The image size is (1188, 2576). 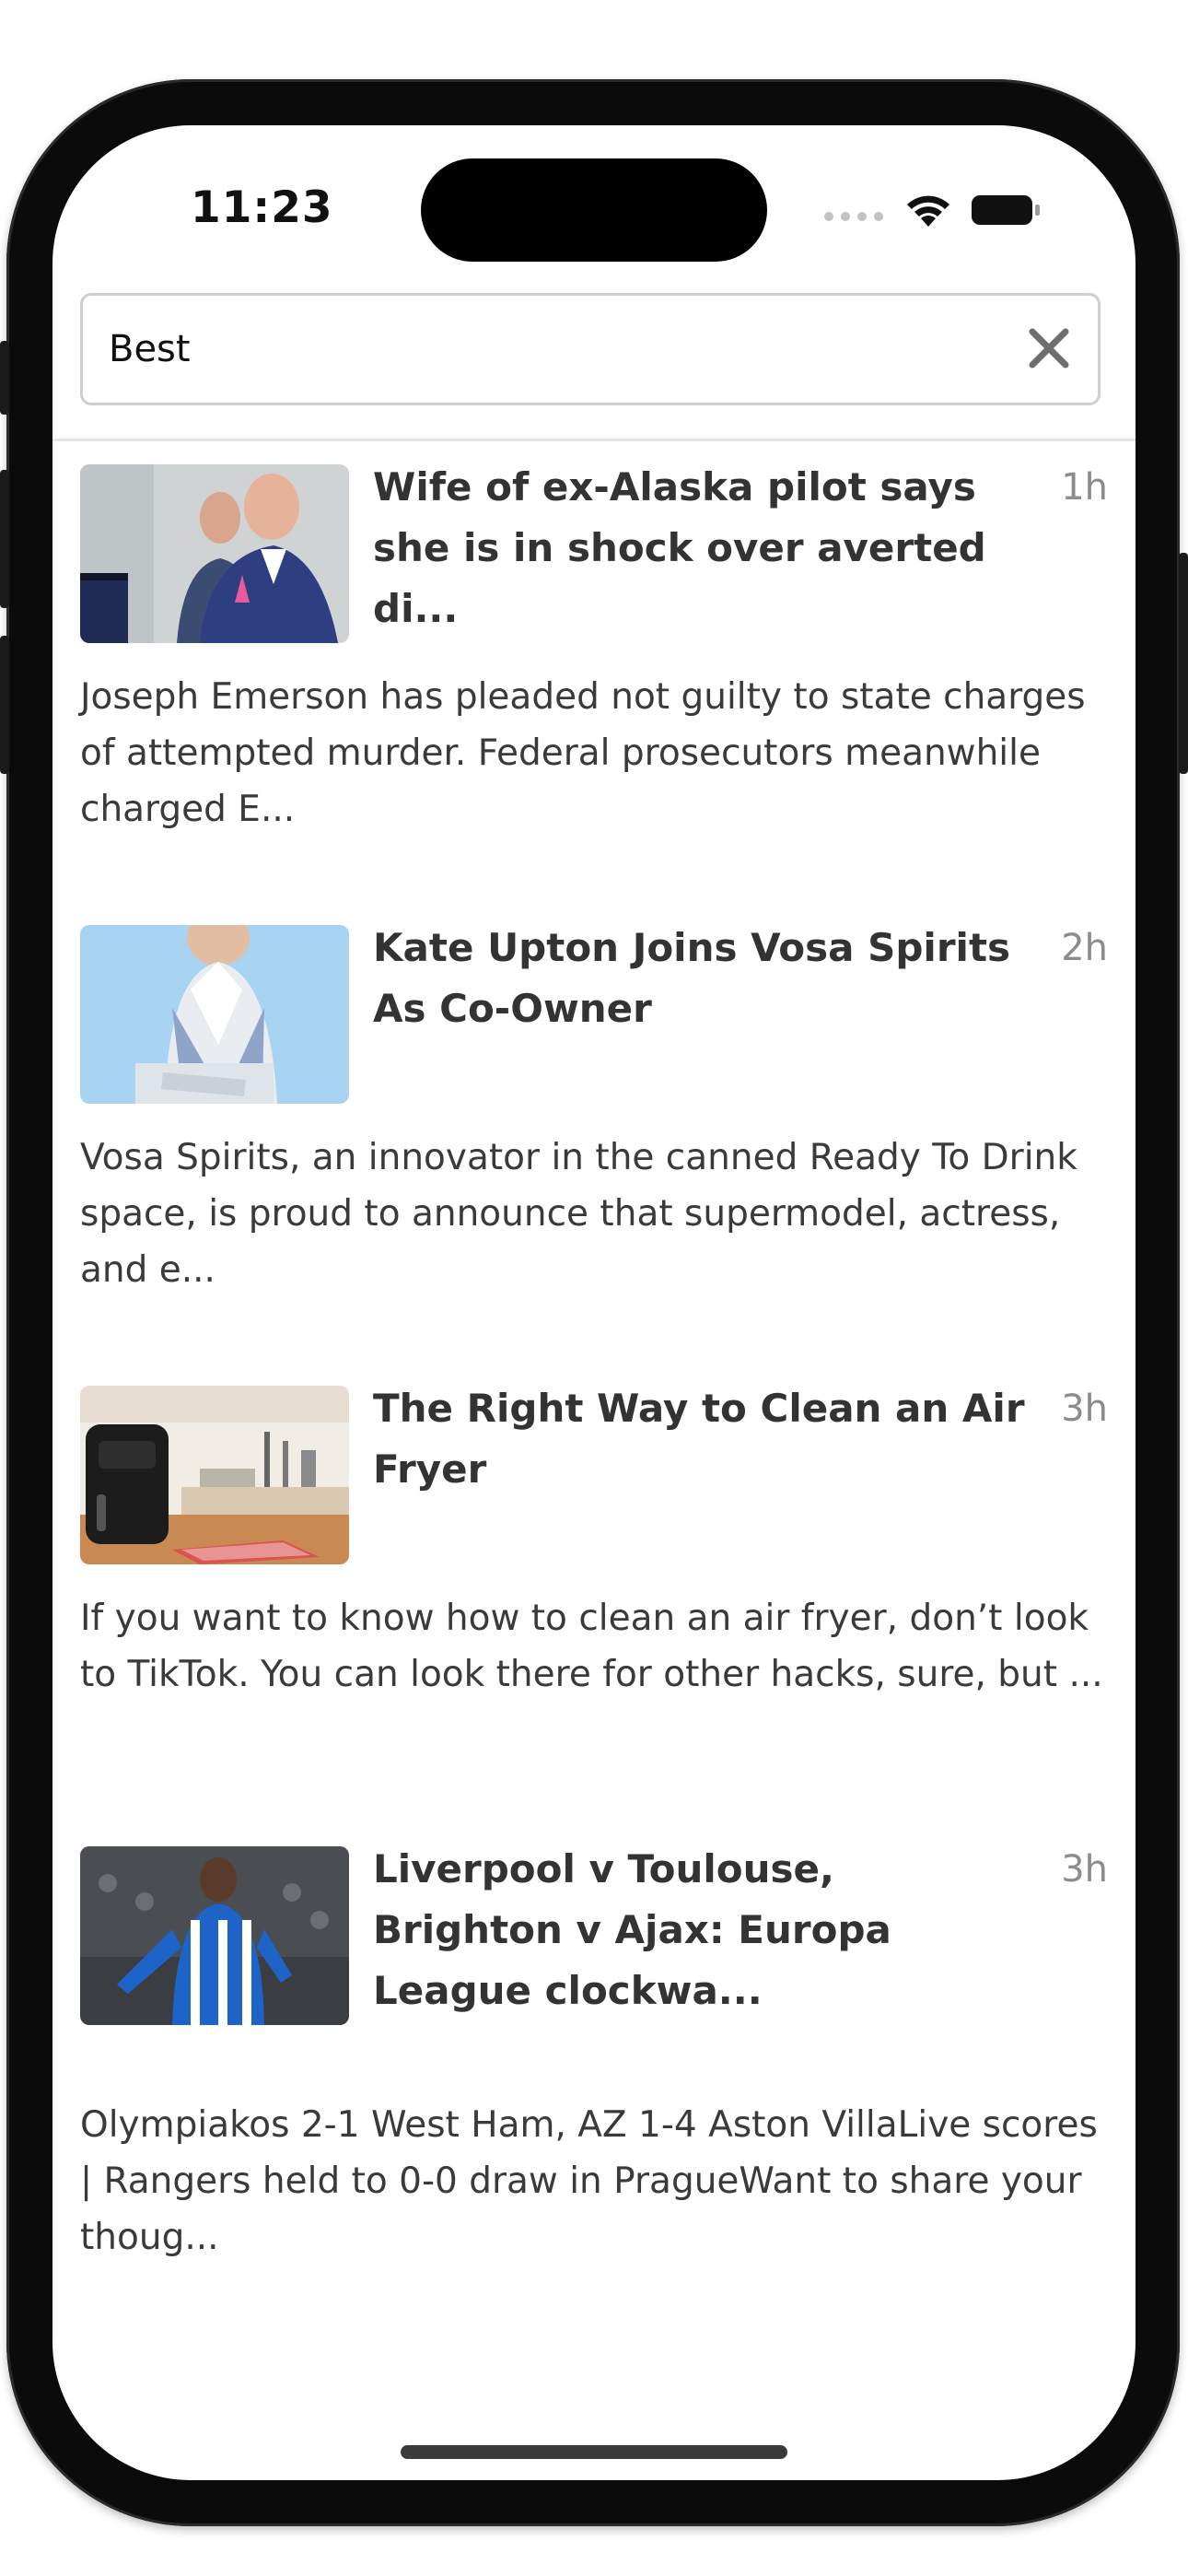 I want to click on volume-up-button, so click(x=4, y=539).